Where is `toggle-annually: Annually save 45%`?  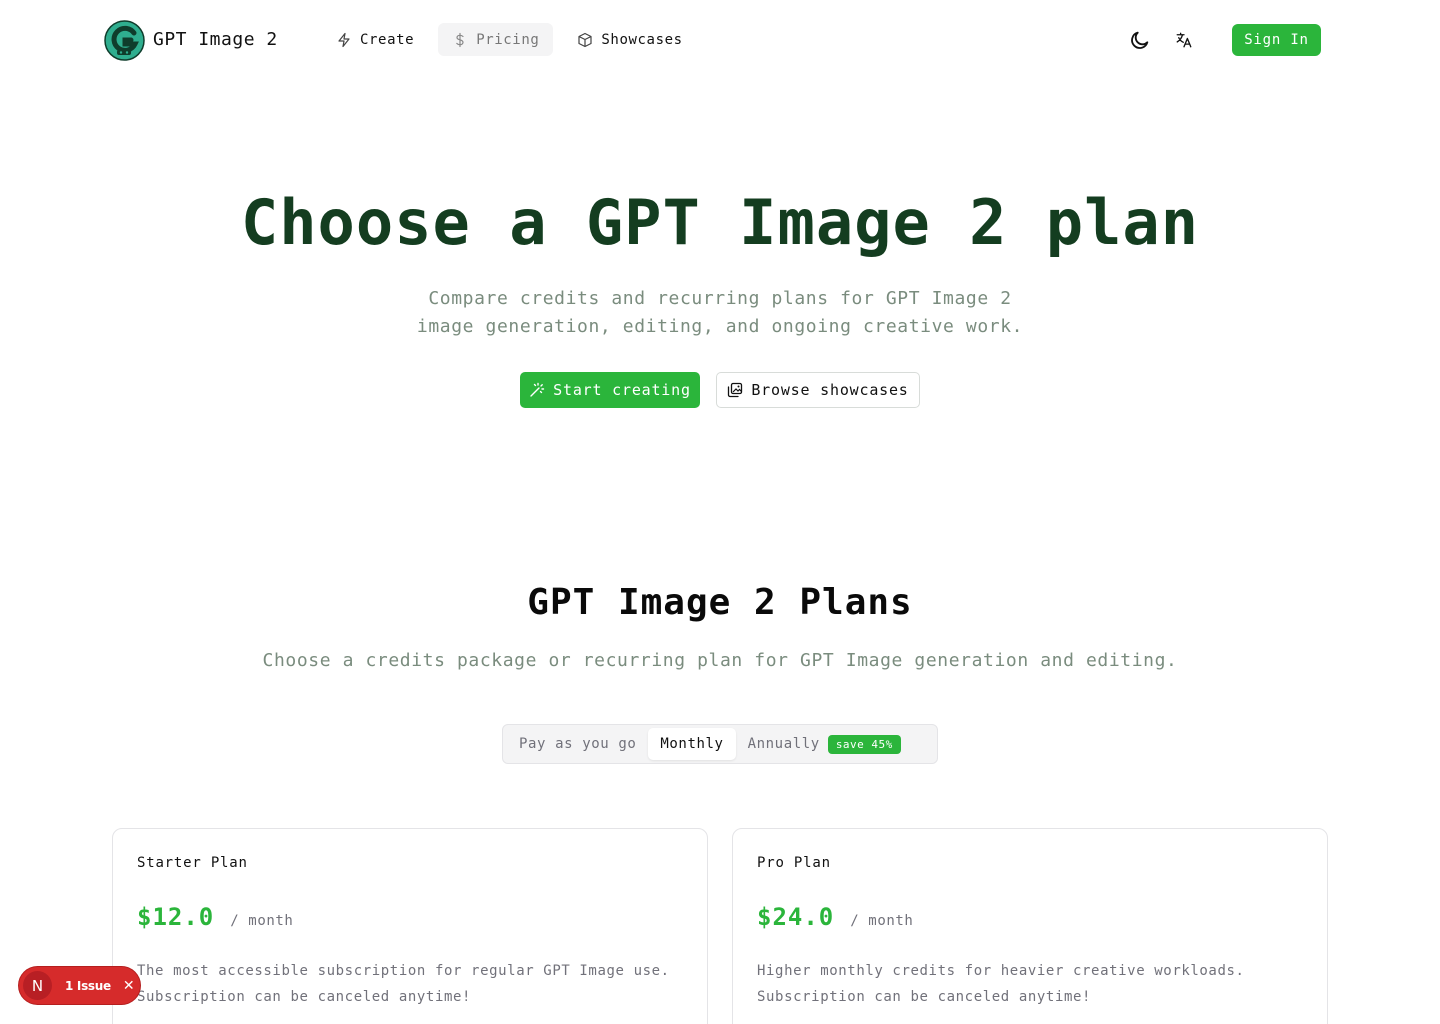 toggle-annually: Annually save 45% is located at coordinates (824, 744).